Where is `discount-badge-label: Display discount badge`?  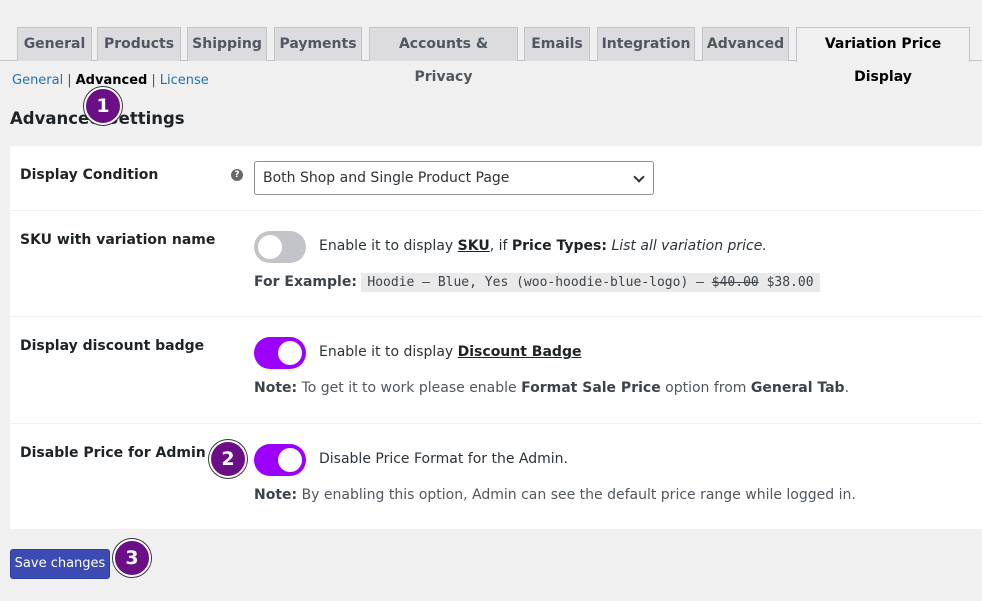 discount-badge-label: Display discount badge is located at coordinates (112, 346).